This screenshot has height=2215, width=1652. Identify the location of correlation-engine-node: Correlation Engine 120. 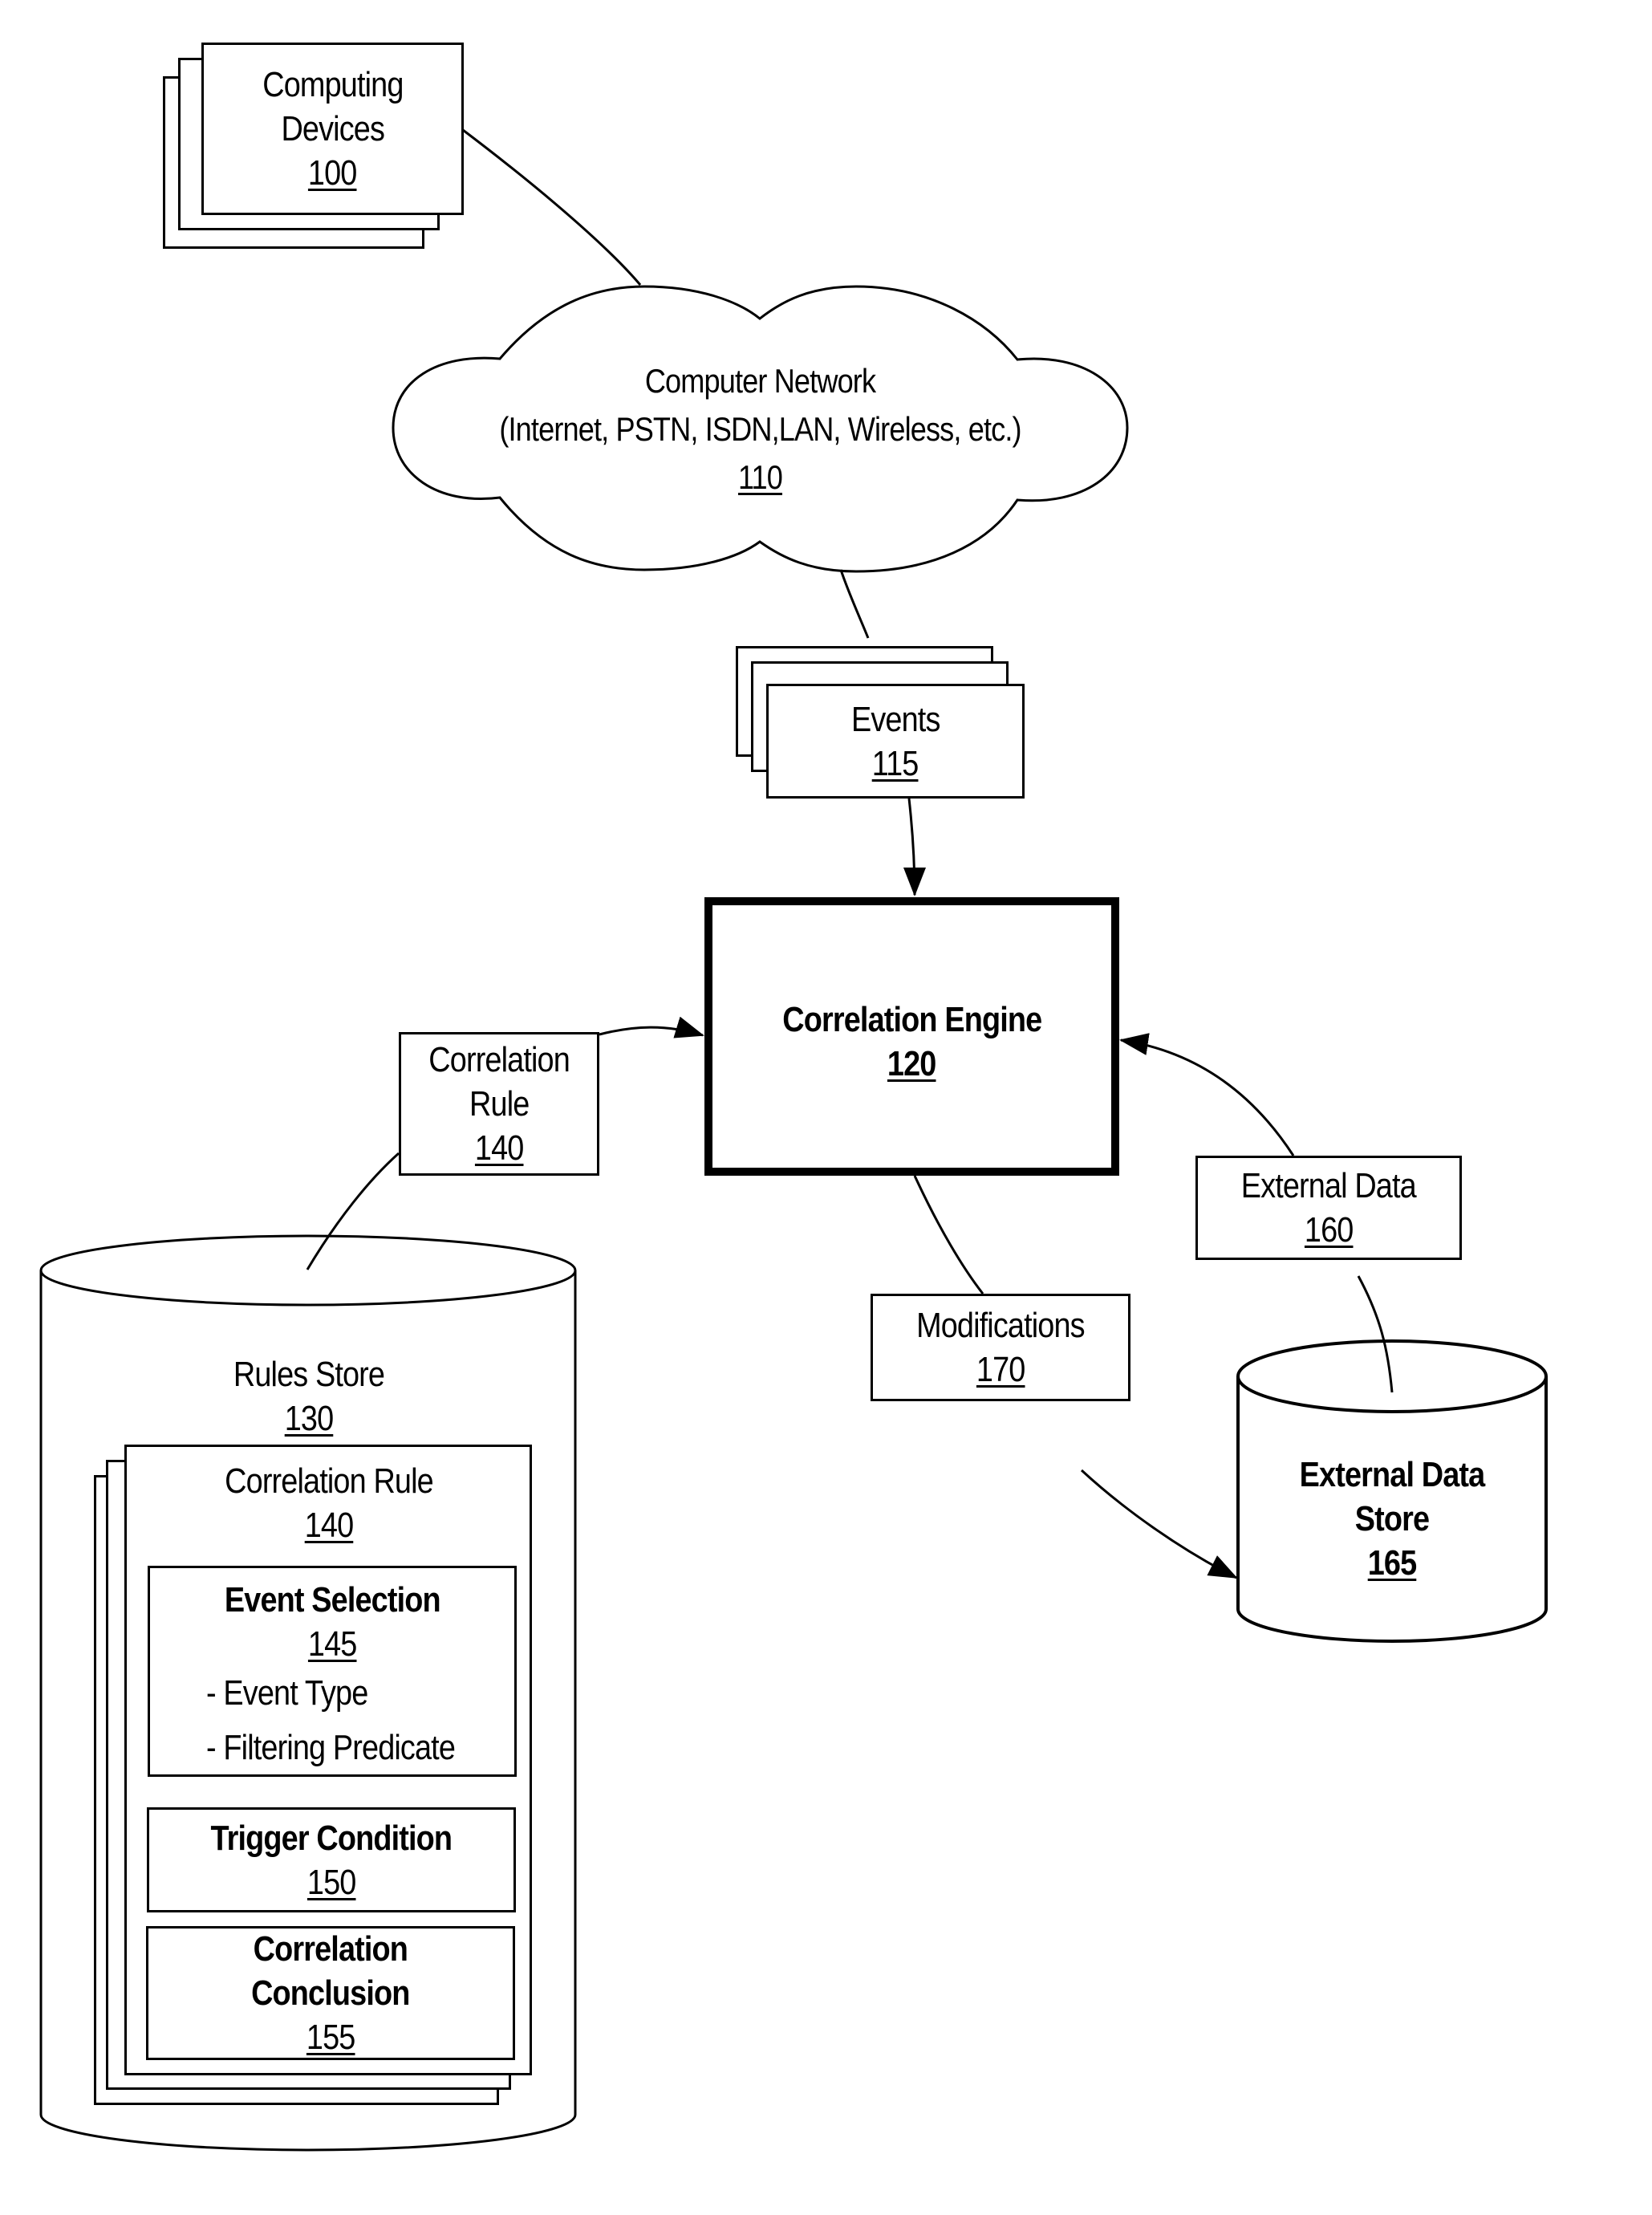
(912, 1036).